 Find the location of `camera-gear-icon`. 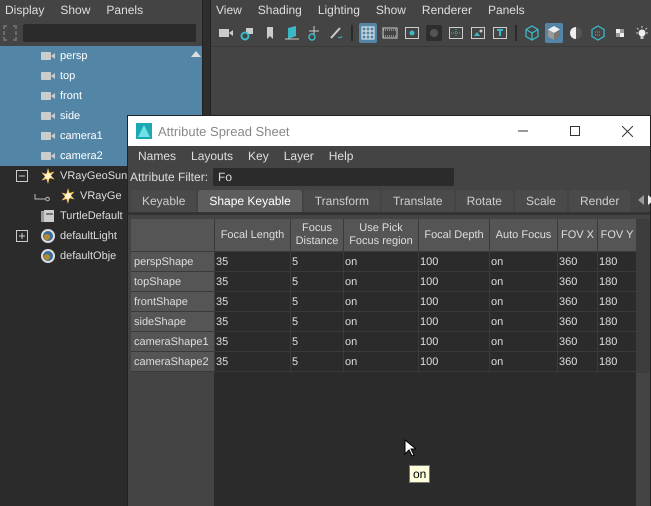

camera-gear-icon is located at coordinates (248, 33).